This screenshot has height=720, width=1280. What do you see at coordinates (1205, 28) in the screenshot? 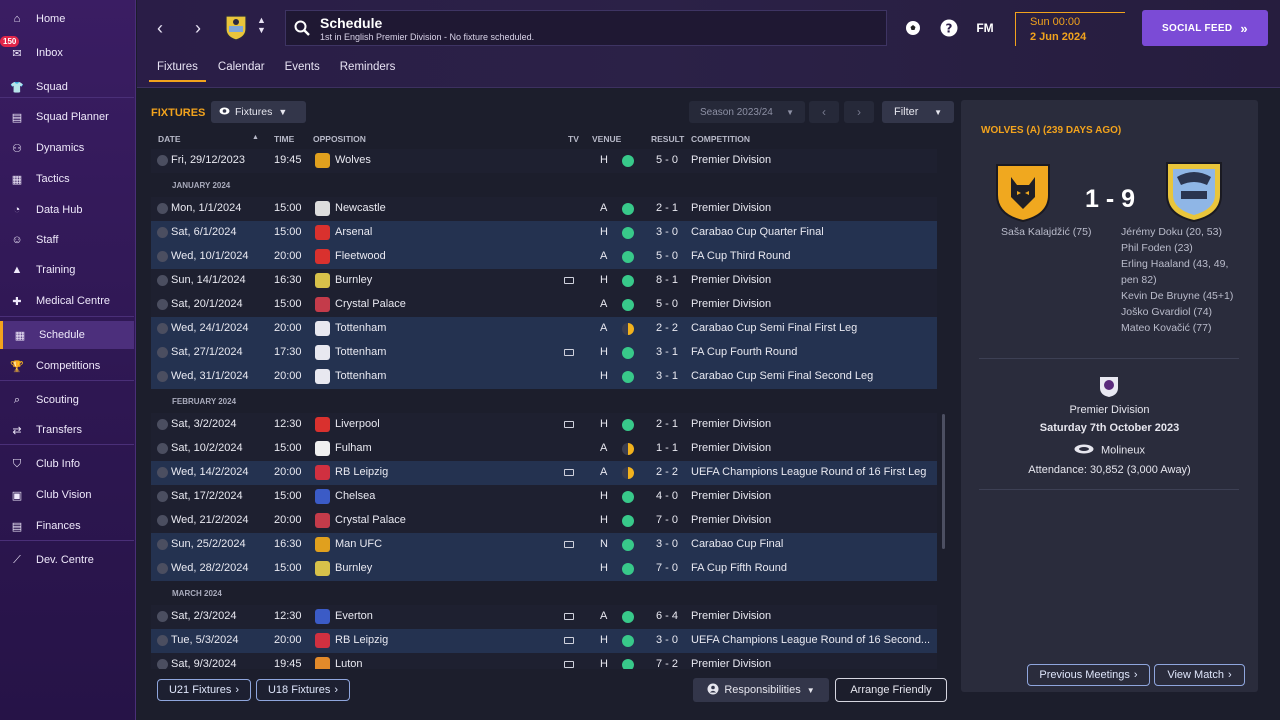
I see `social-feed-button: SOCIAL FEED »` at bounding box center [1205, 28].